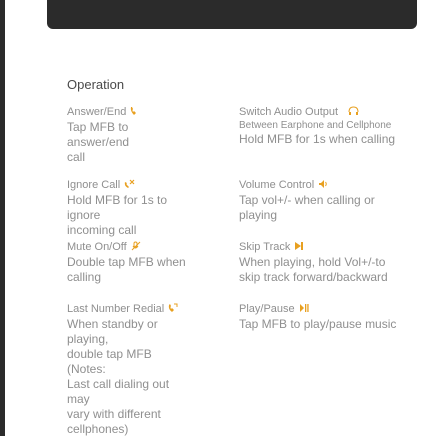  I want to click on skip-track-icon, so click(299, 247).